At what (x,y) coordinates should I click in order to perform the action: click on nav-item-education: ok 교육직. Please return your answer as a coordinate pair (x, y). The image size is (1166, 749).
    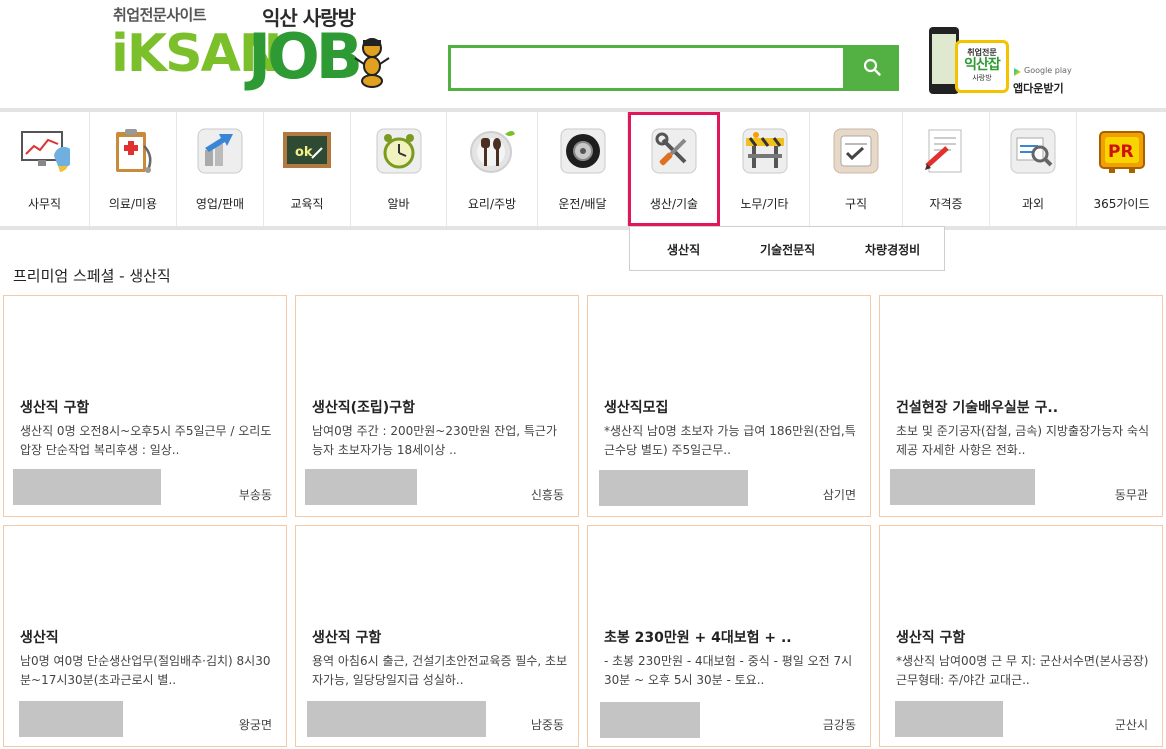
    Looking at the image, I should click on (307, 169).